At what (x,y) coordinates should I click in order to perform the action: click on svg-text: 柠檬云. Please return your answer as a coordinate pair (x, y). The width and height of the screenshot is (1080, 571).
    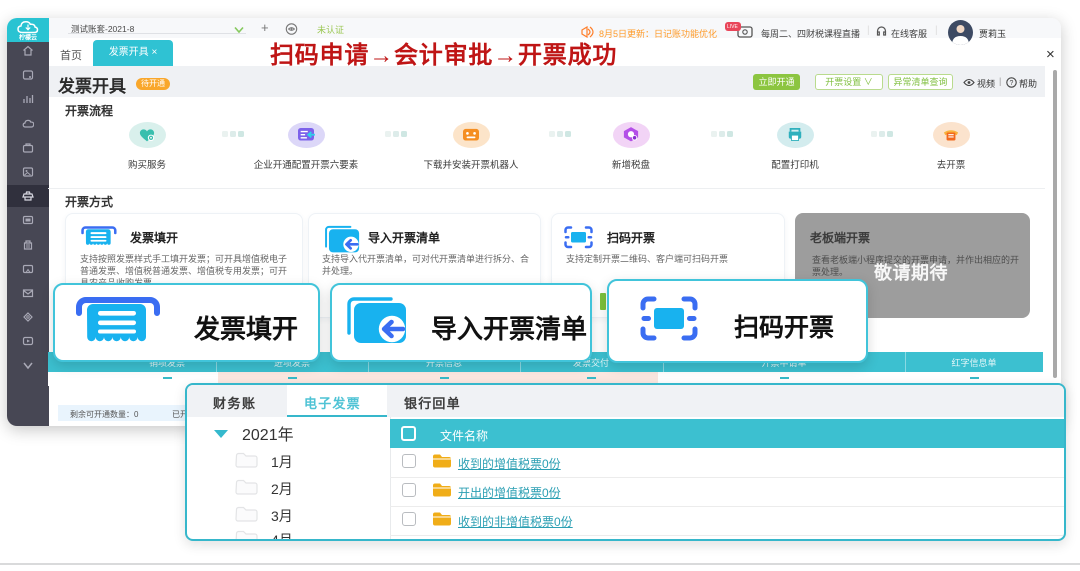
    Looking at the image, I should click on (28, 38).